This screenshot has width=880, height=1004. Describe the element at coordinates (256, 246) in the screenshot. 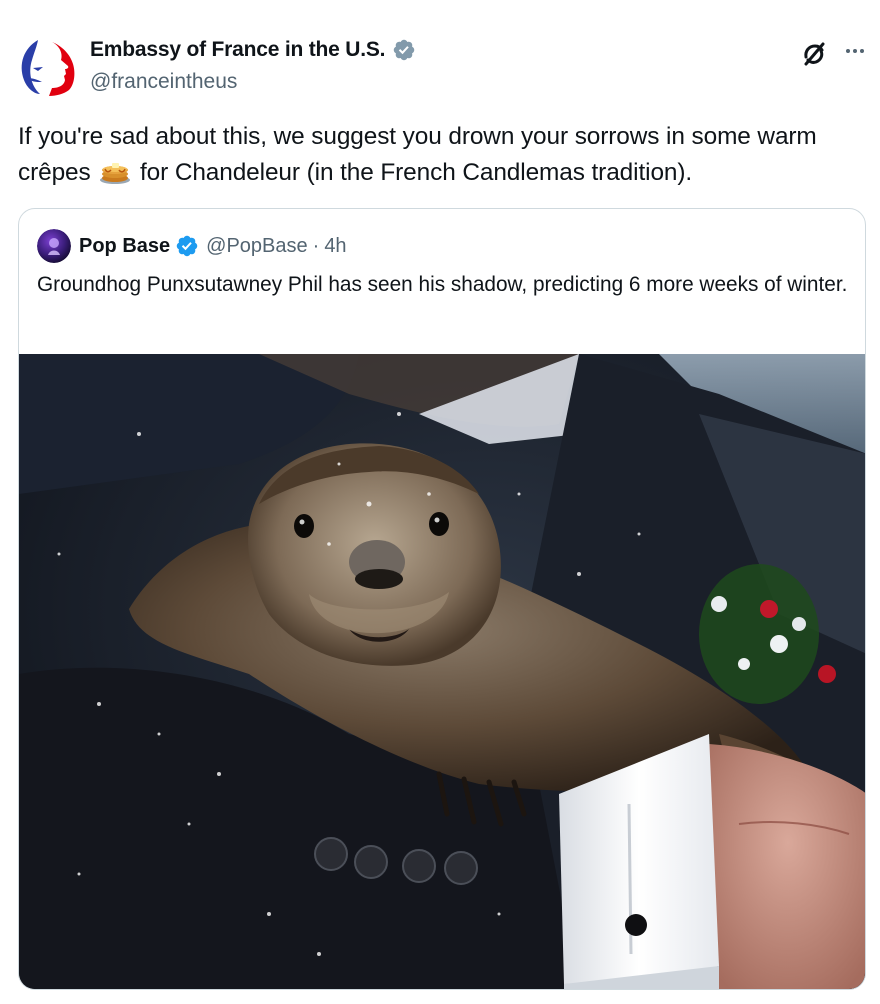

I see `quoted-handle: @PopBase` at that location.